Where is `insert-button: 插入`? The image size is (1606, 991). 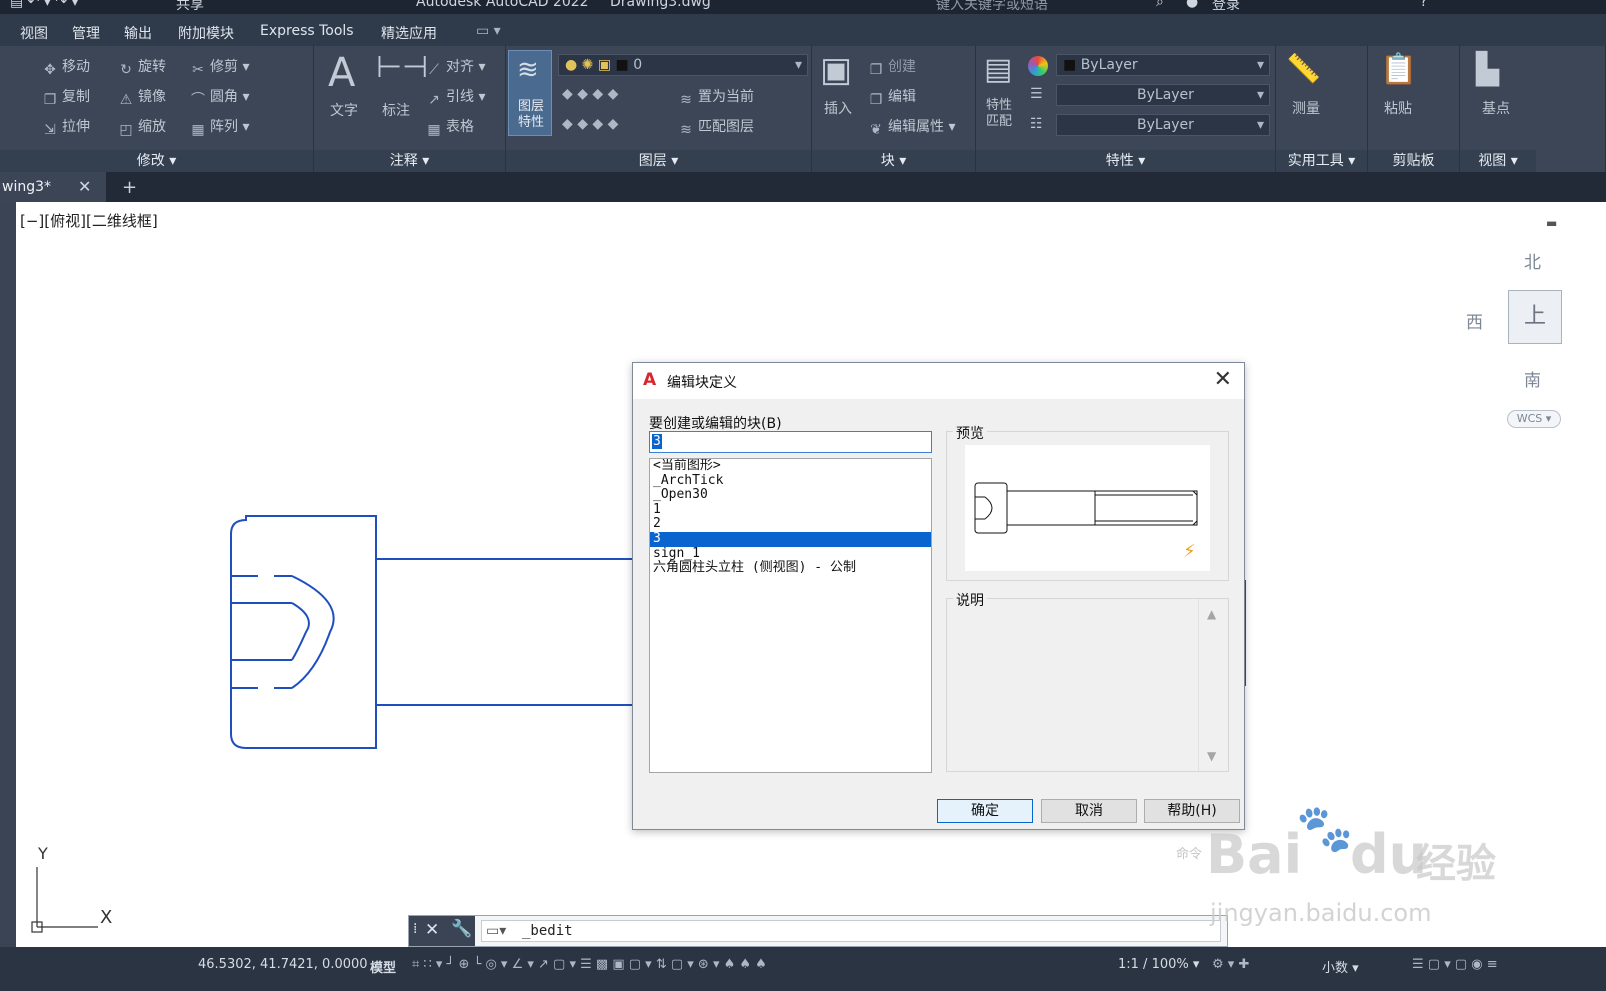
insert-button: 插入 is located at coordinates (838, 108).